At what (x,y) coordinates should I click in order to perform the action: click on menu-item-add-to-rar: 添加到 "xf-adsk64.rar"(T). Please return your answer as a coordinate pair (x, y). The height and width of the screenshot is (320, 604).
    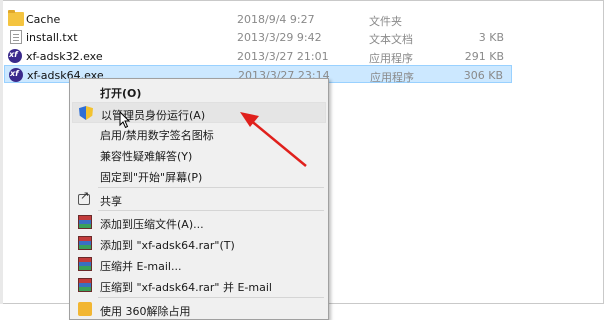
    Looking at the image, I should click on (199, 243).